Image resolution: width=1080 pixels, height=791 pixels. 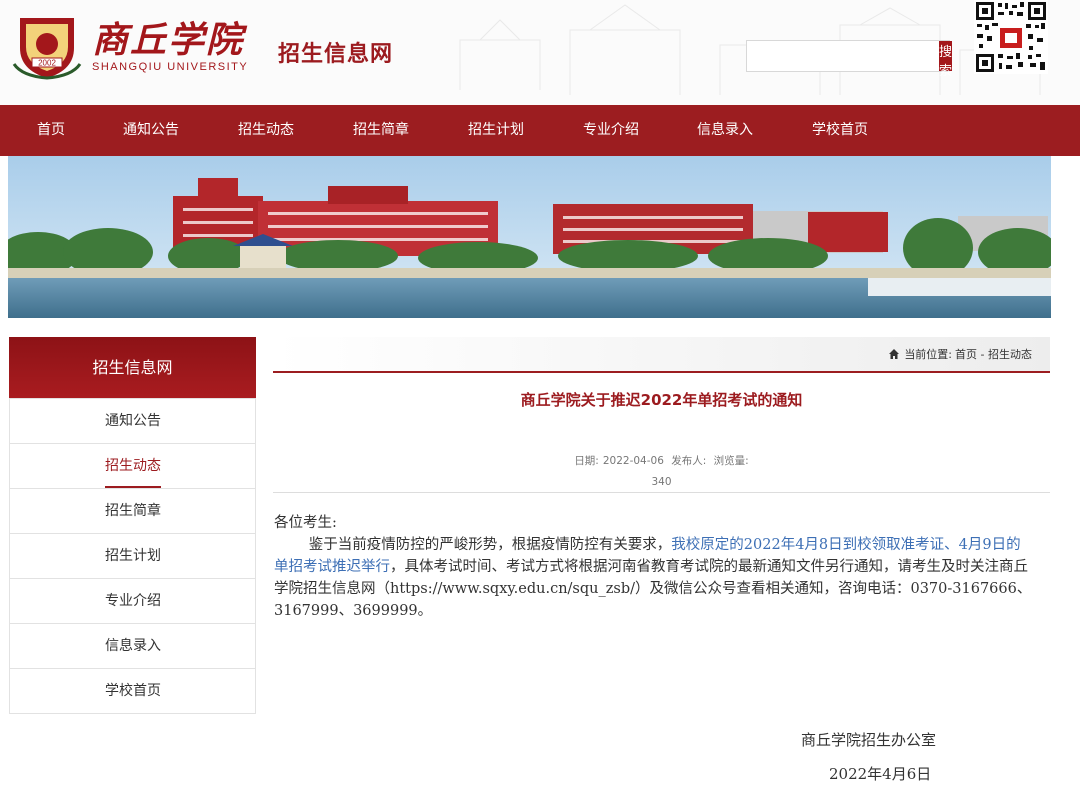 I want to click on sidebar-menu: 通知公告 招生动态 招生简章 招生计划 专业介绍 信息录入 学校首页, so click(x=132, y=556).